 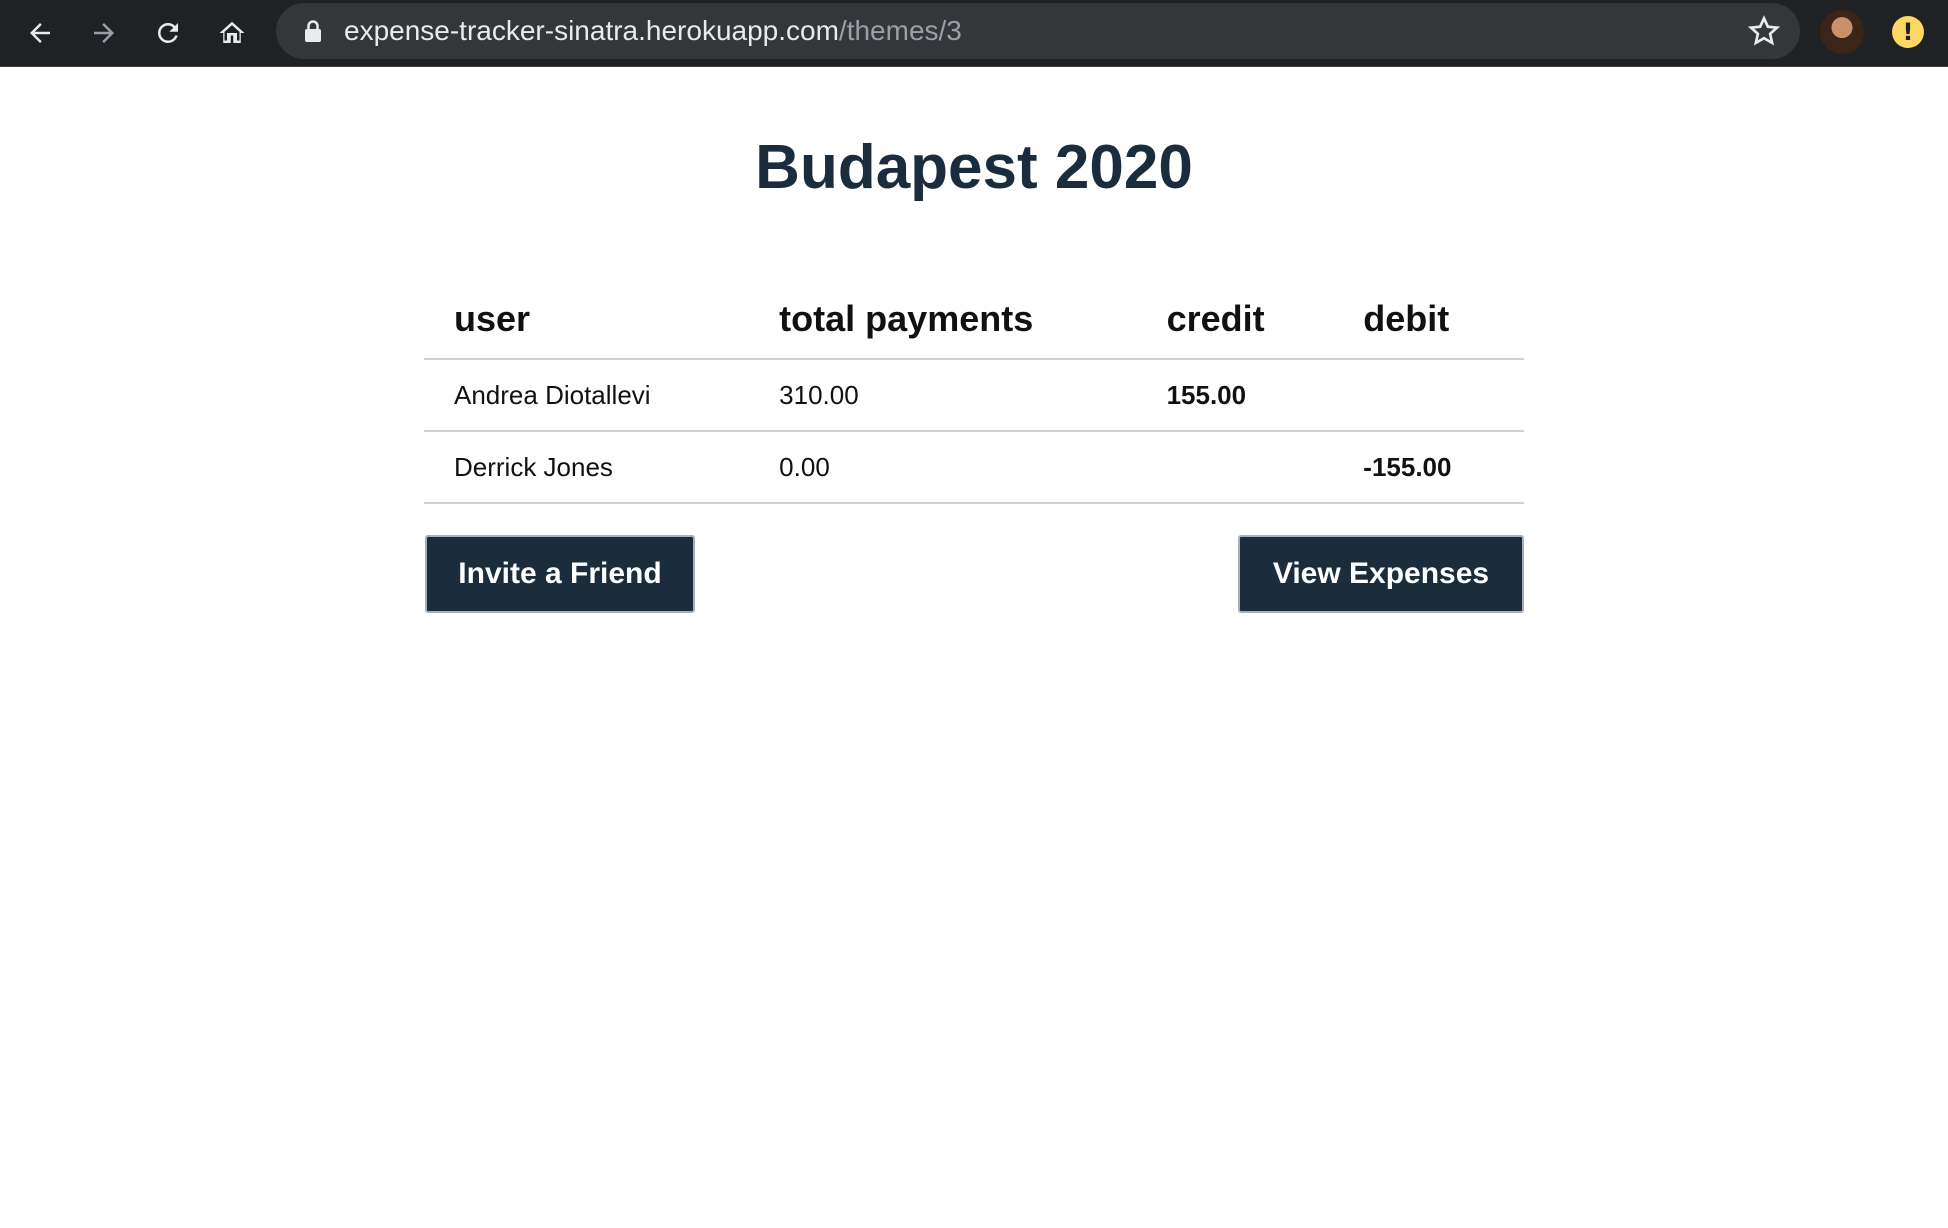 What do you see at coordinates (591, 30) in the screenshot?
I see `url-host: expense-tracker-sinatra.herokuapp.com` at bounding box center [591, 30].